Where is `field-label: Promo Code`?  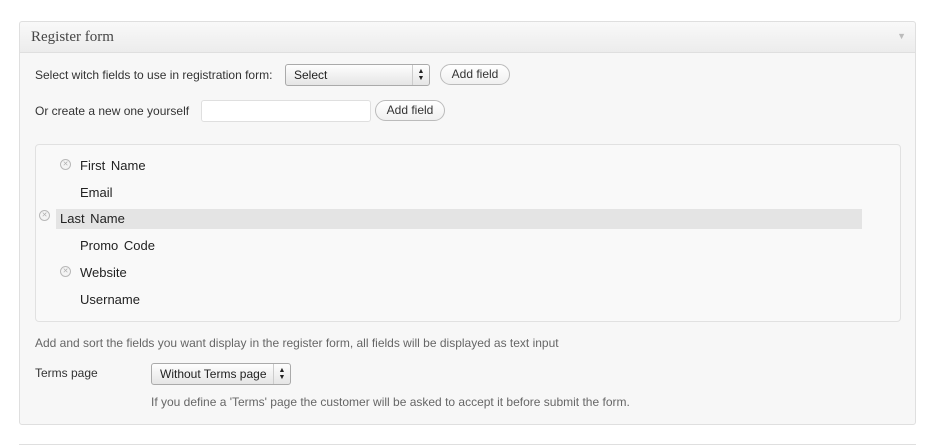
field-label: Promo Code is located at coordinates (117, 245).